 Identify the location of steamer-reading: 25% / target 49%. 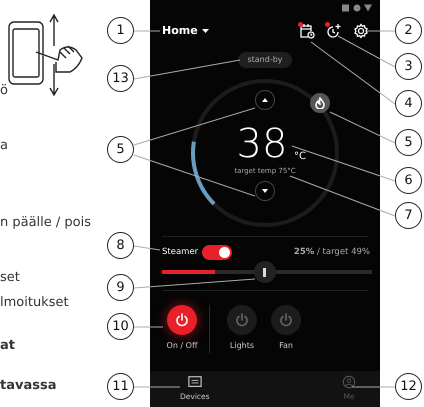
(332, 252).